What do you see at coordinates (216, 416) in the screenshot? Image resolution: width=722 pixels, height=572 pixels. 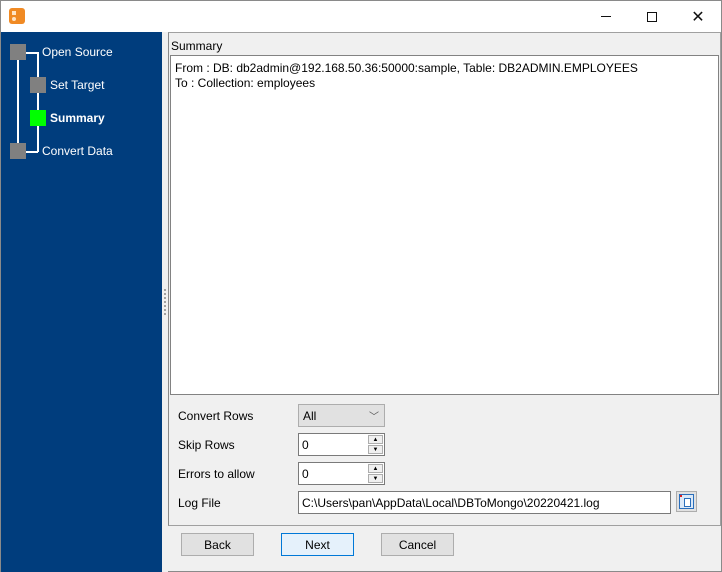 I see `convert-rows-label: Convert Rows` at bounding box center [216, 416].